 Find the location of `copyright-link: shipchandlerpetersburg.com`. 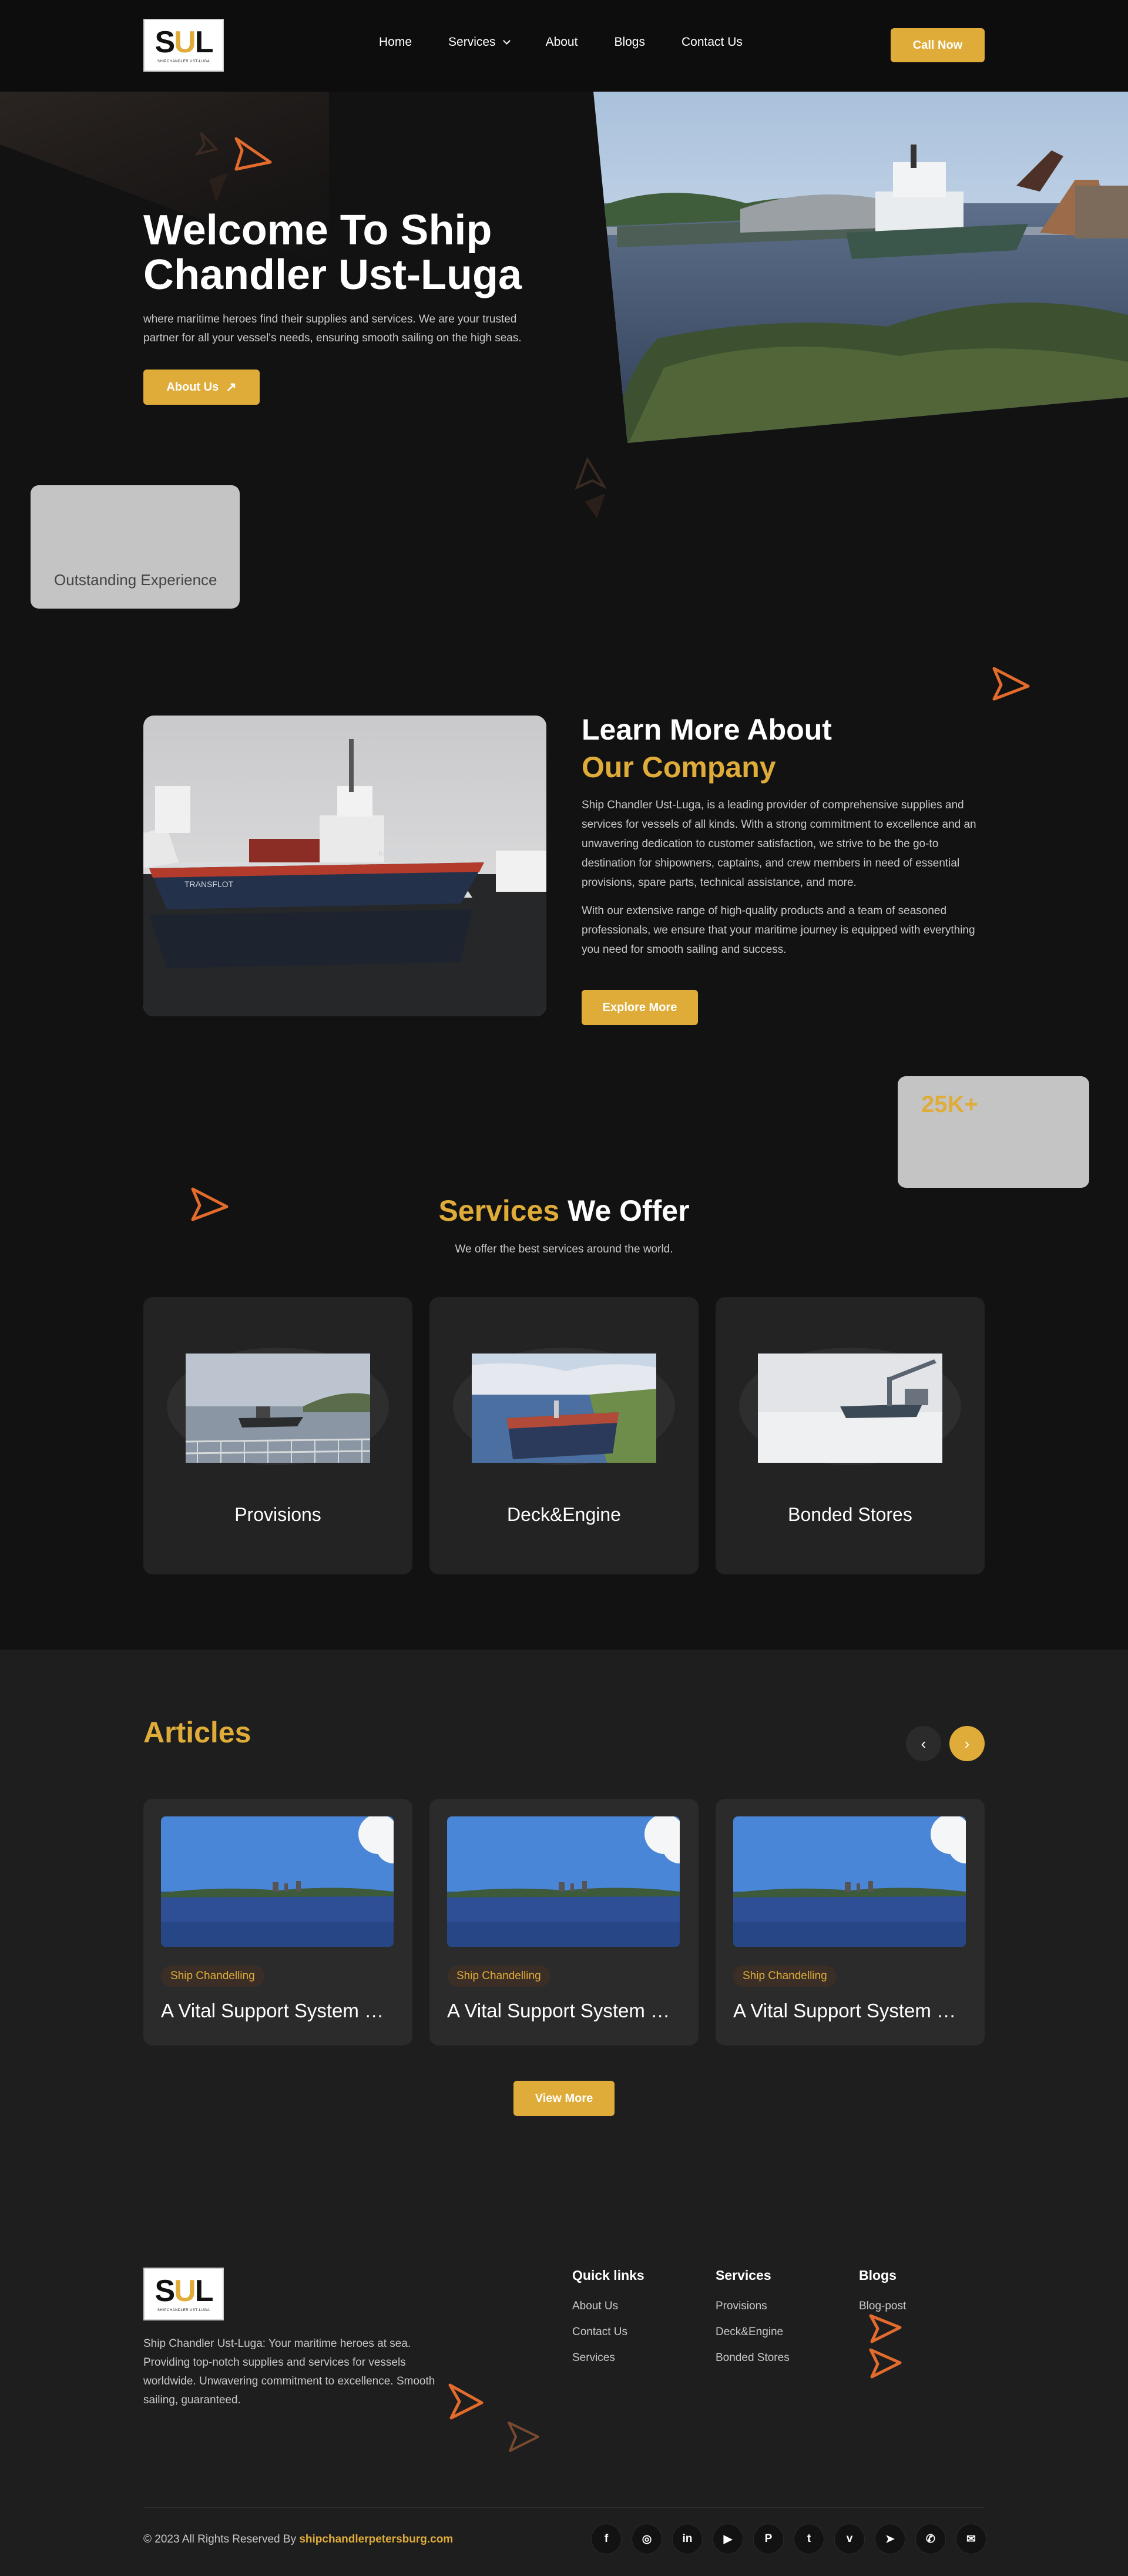

copyright-link: shipchandlerpetersburg.com is located at coordinates (376, 2539).